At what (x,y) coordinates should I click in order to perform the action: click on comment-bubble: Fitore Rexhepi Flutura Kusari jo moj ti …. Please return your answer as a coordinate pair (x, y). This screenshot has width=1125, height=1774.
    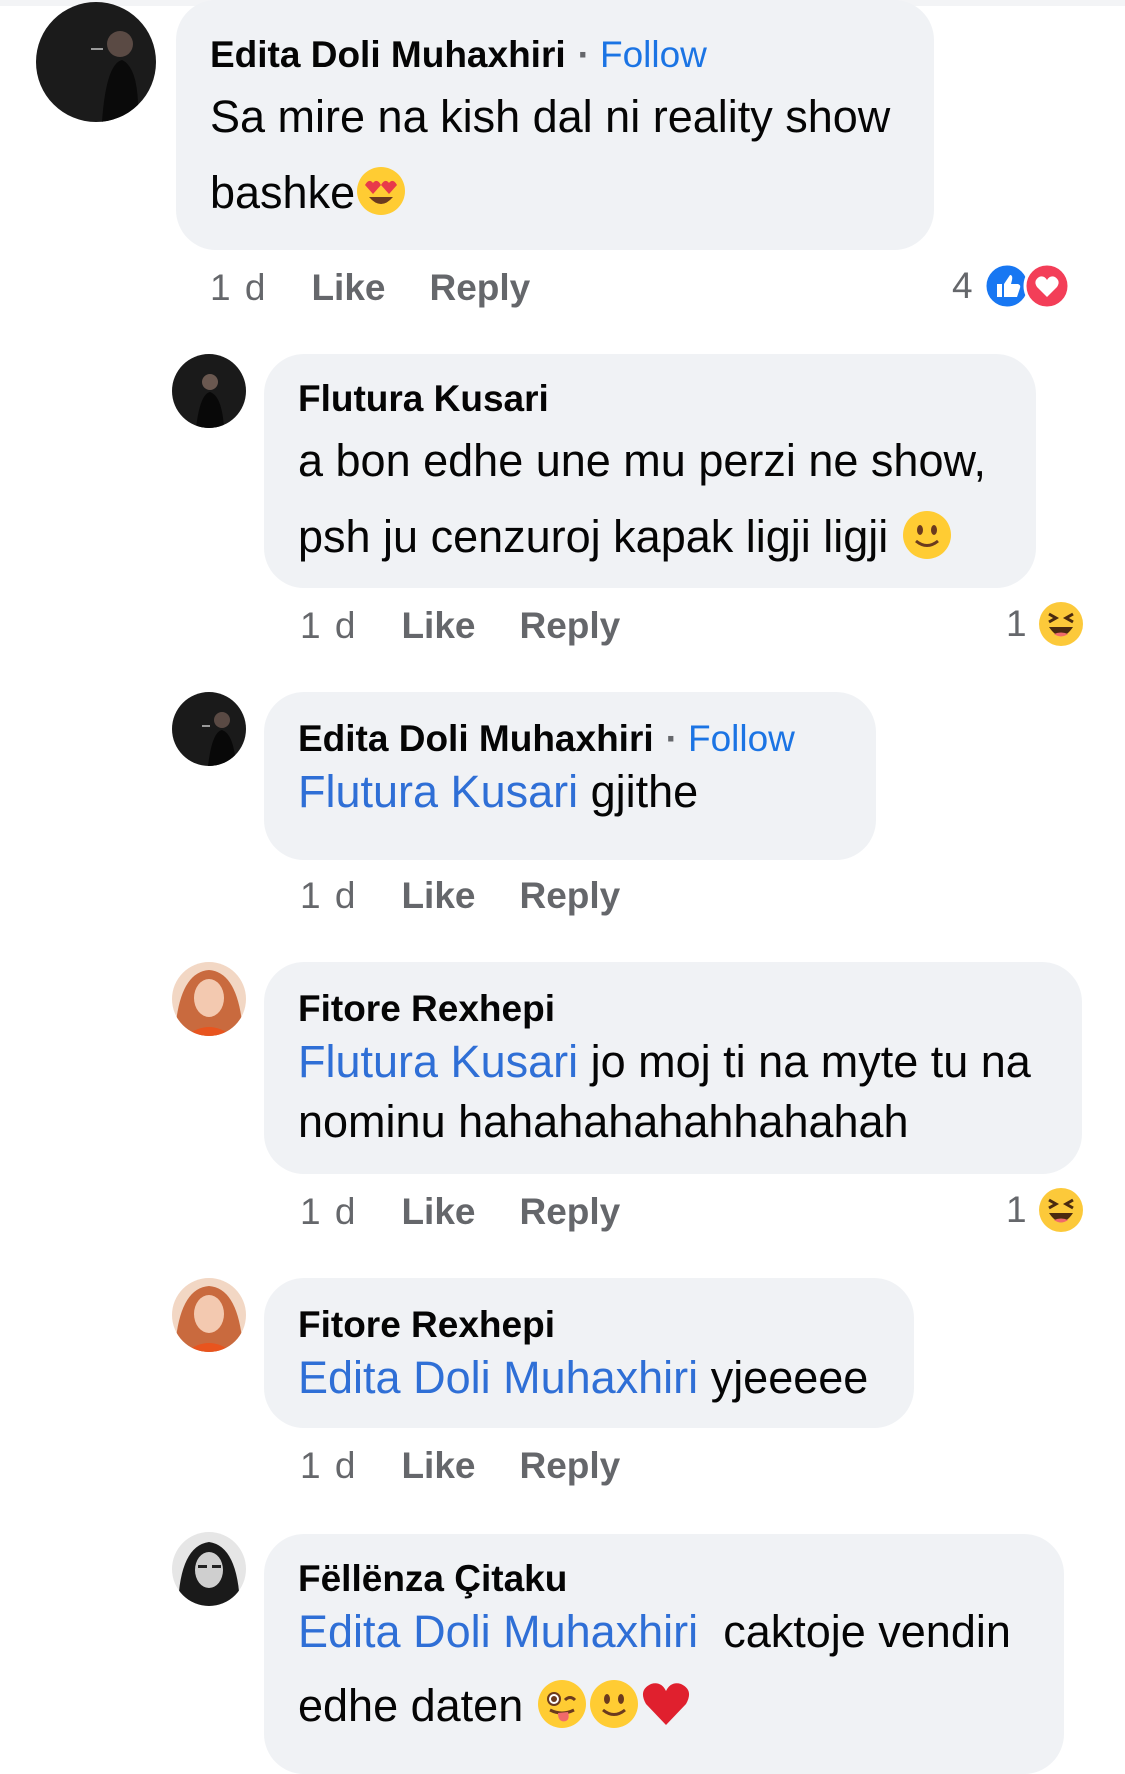
    Looking at the image, I should click on (673, 1068).